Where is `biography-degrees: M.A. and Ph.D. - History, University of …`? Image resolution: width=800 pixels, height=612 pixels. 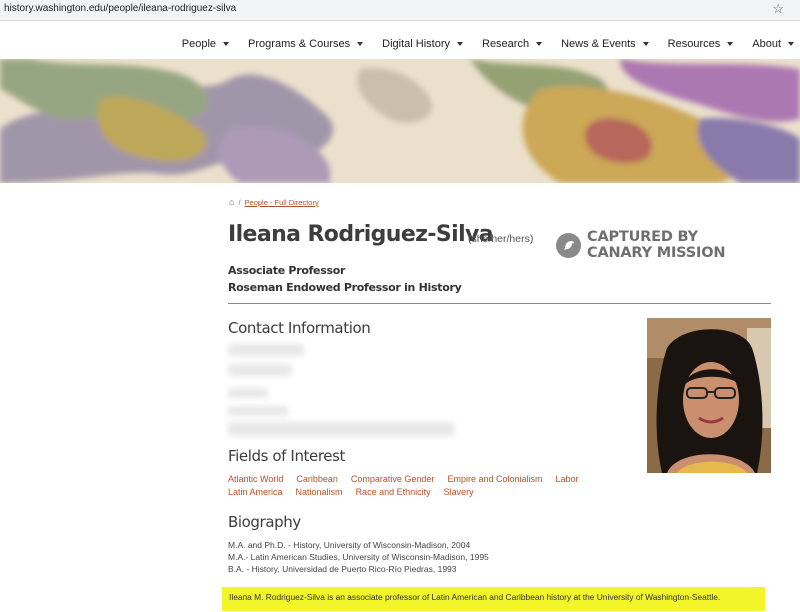 biography-degrees: M.A. and Ph.D. - History, University of … is located at coordinates (358, 557).